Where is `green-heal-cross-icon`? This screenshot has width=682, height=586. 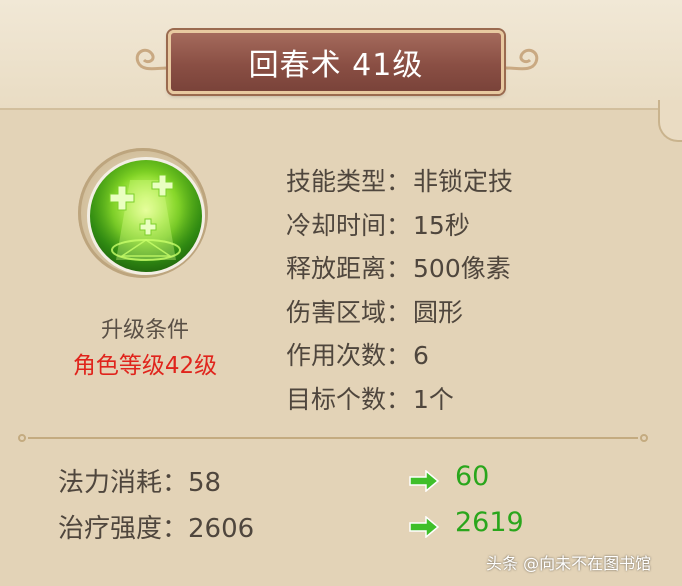 green-heal-cross-icon is located at coordinates (146, 216).